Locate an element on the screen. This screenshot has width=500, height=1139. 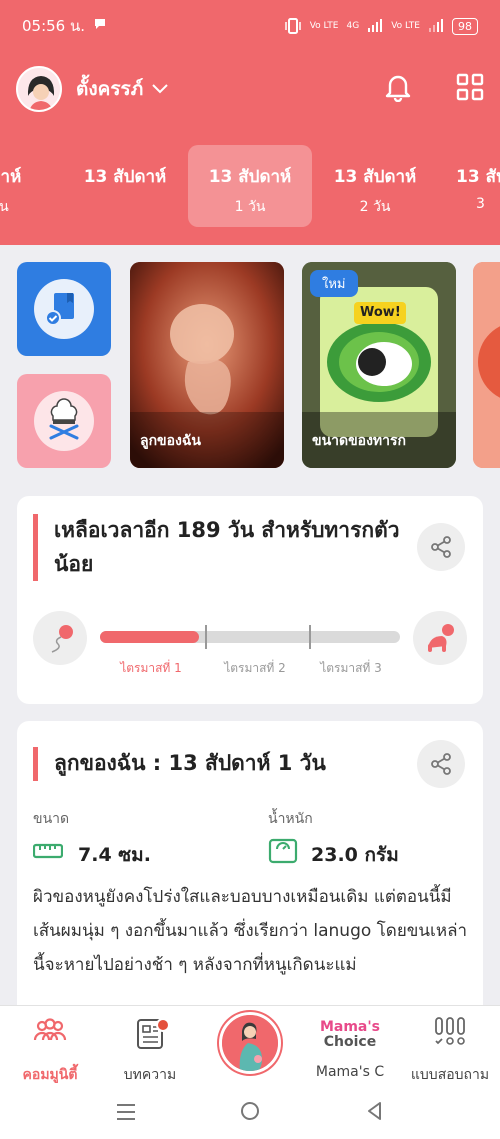
trimester-1-label: ไตรมาสที่ 1 is located at coordinates (151, 668).